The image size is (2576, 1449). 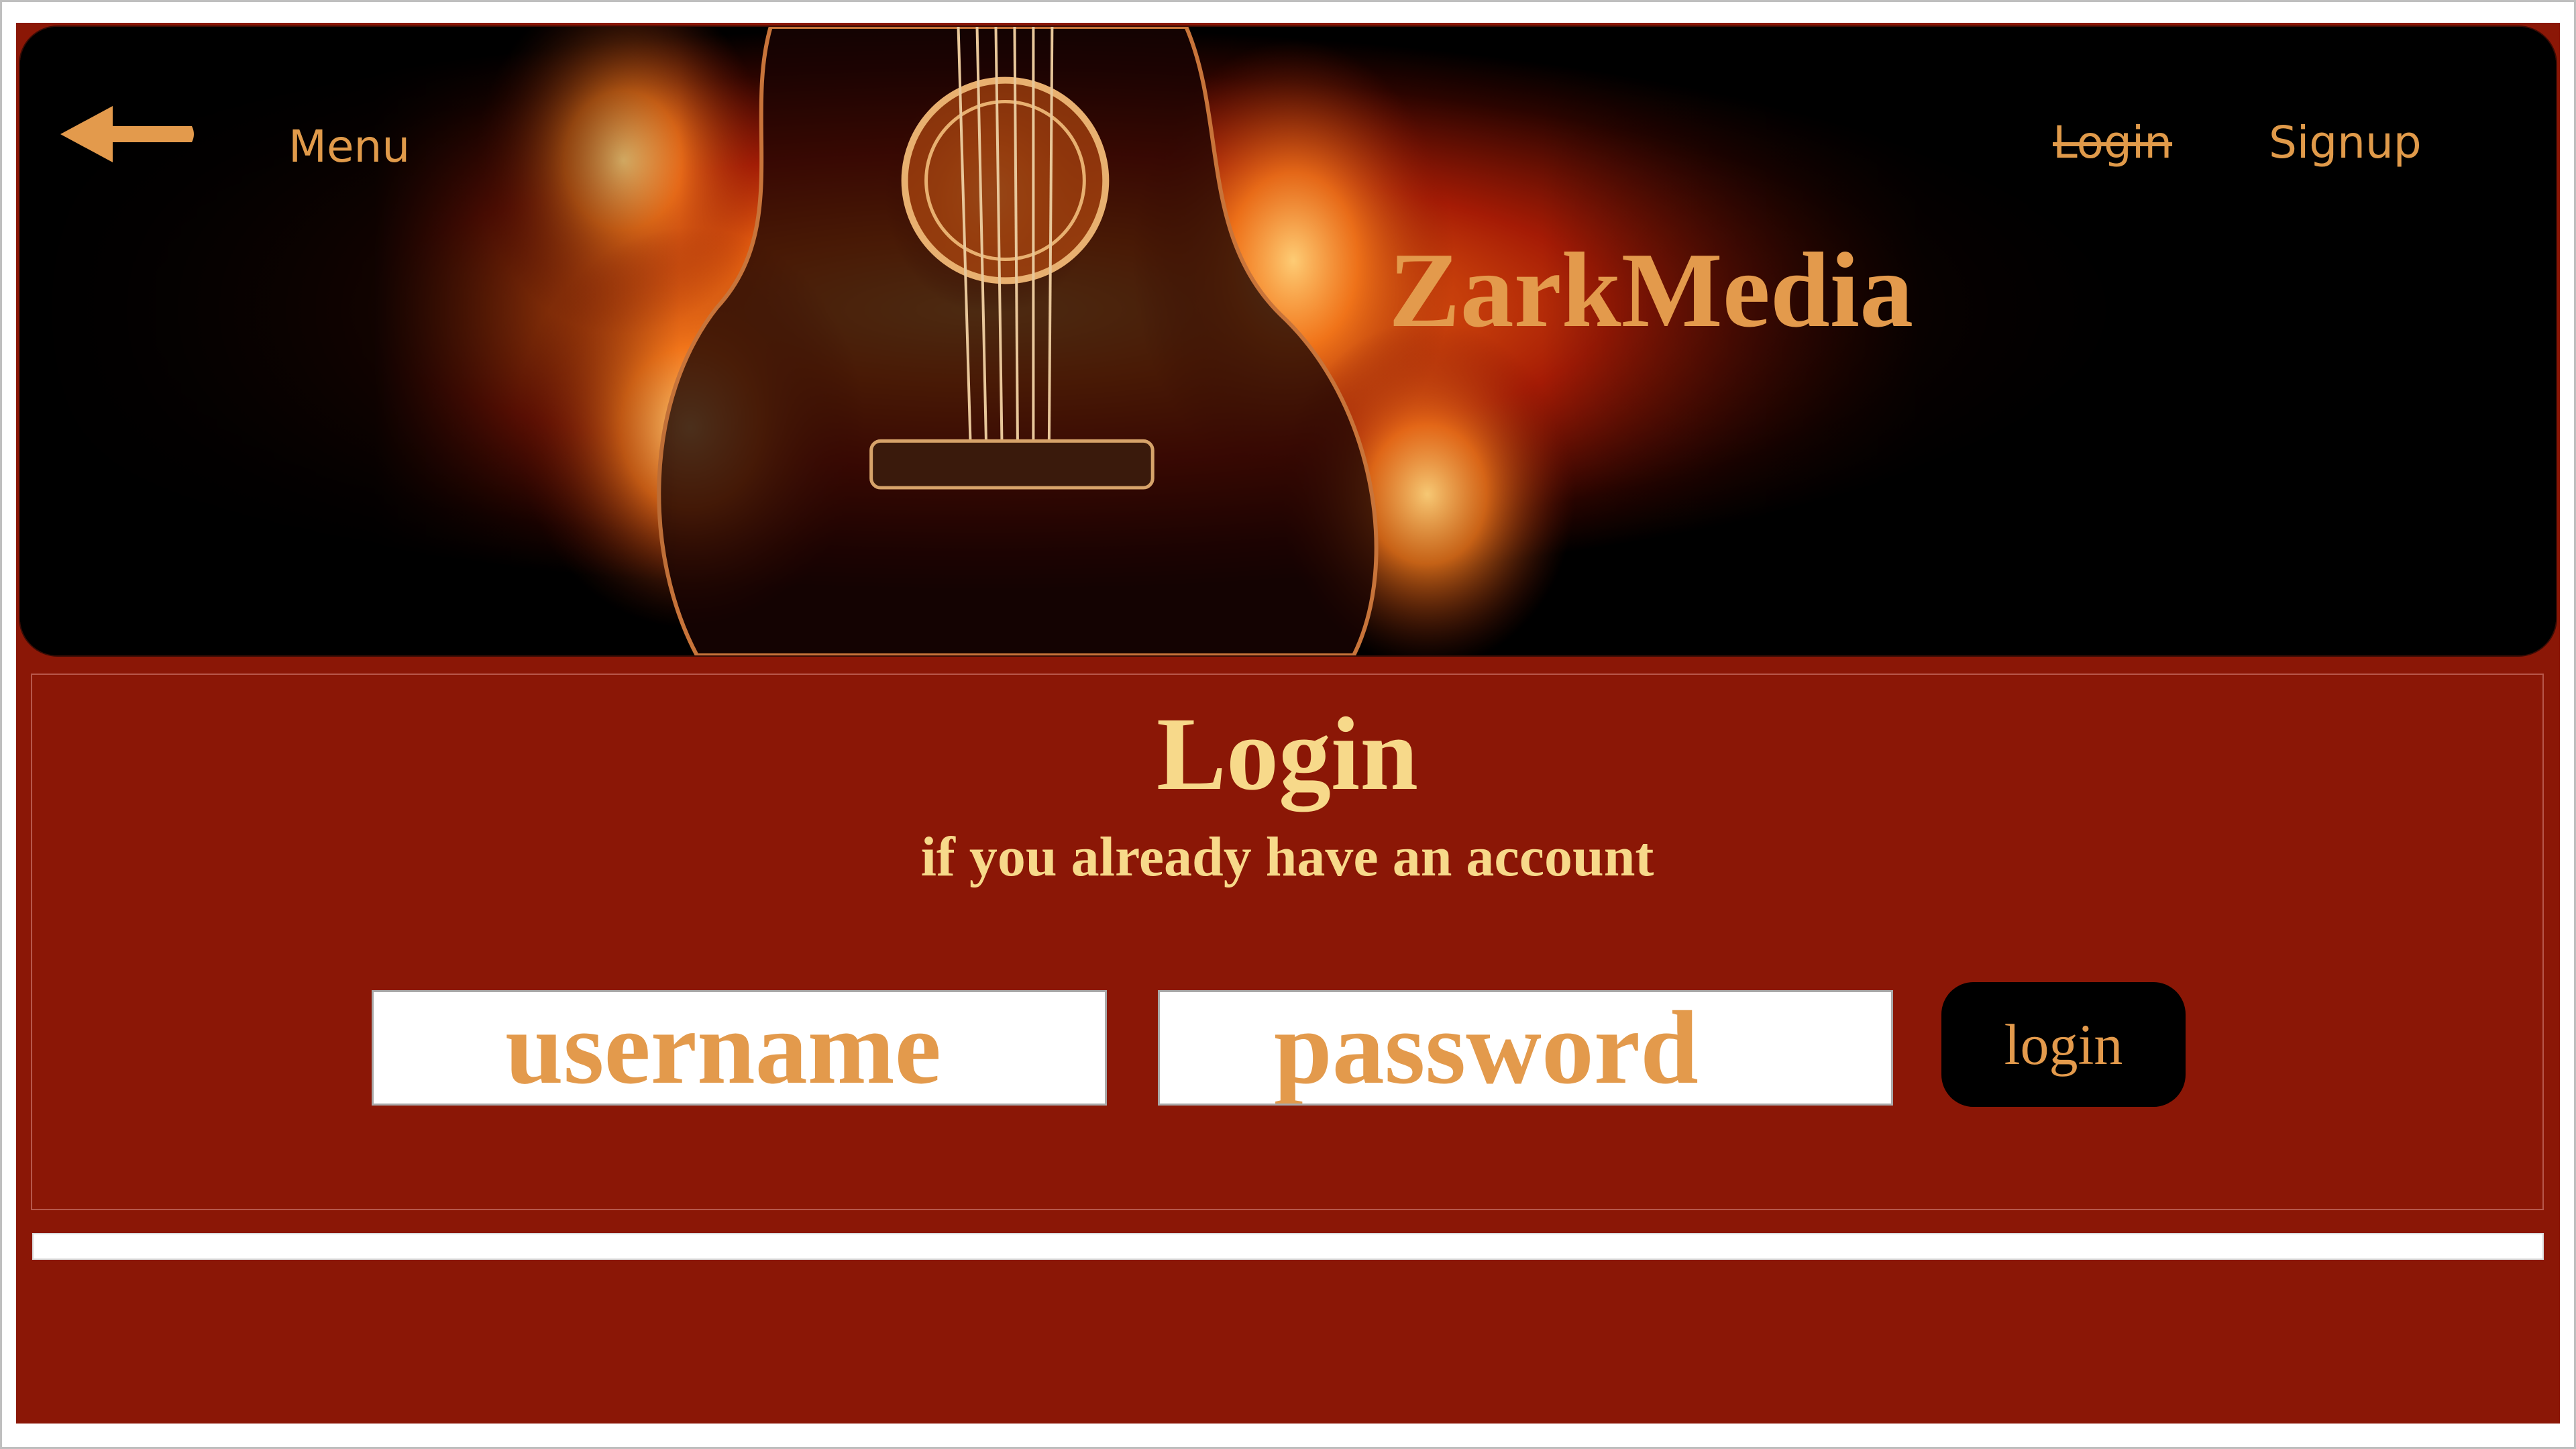 I want to click on username-input, so click(x=739, y=1048).